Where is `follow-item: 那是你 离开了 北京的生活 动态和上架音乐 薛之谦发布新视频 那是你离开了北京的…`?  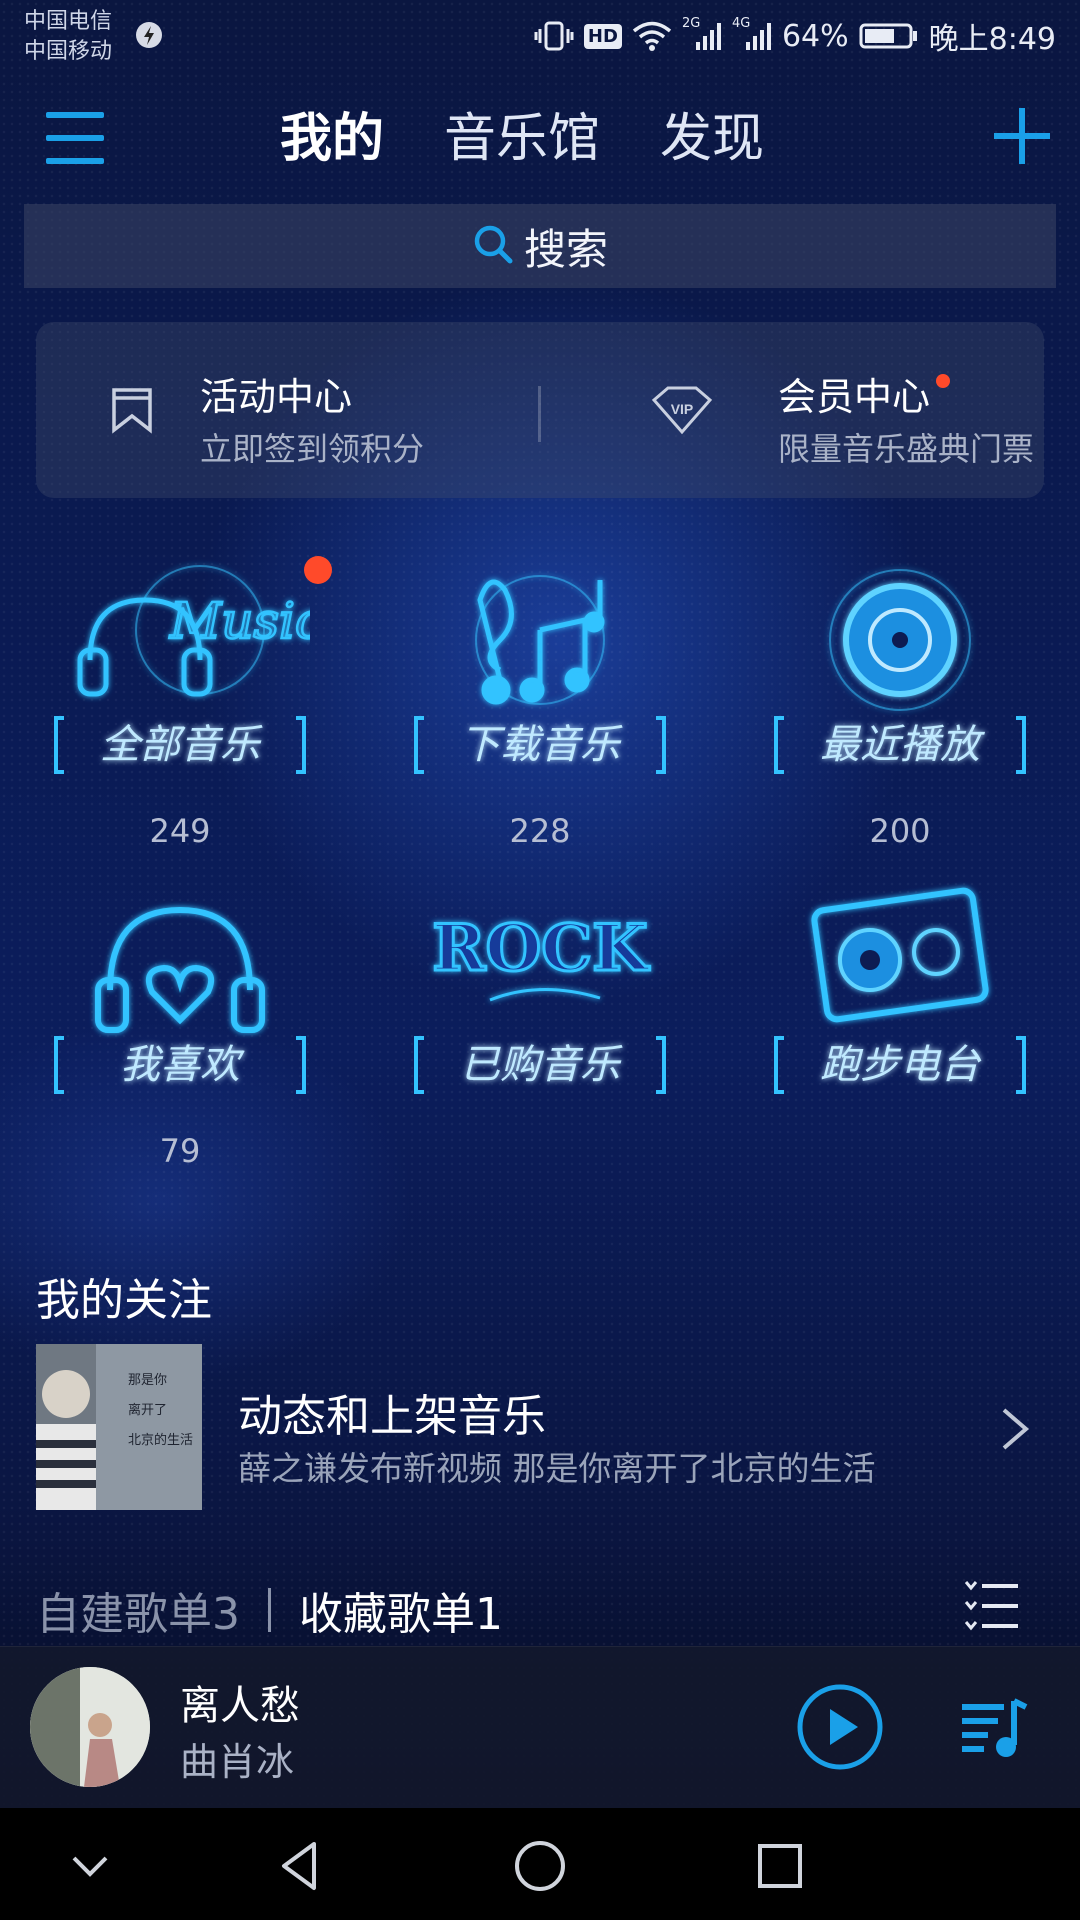
follow-item: 那是你 离开了 北京的生活 动态和上架音乐 薛之谦发布新视频 那是你离开了北京的… is located at coordinates (540, 1428).